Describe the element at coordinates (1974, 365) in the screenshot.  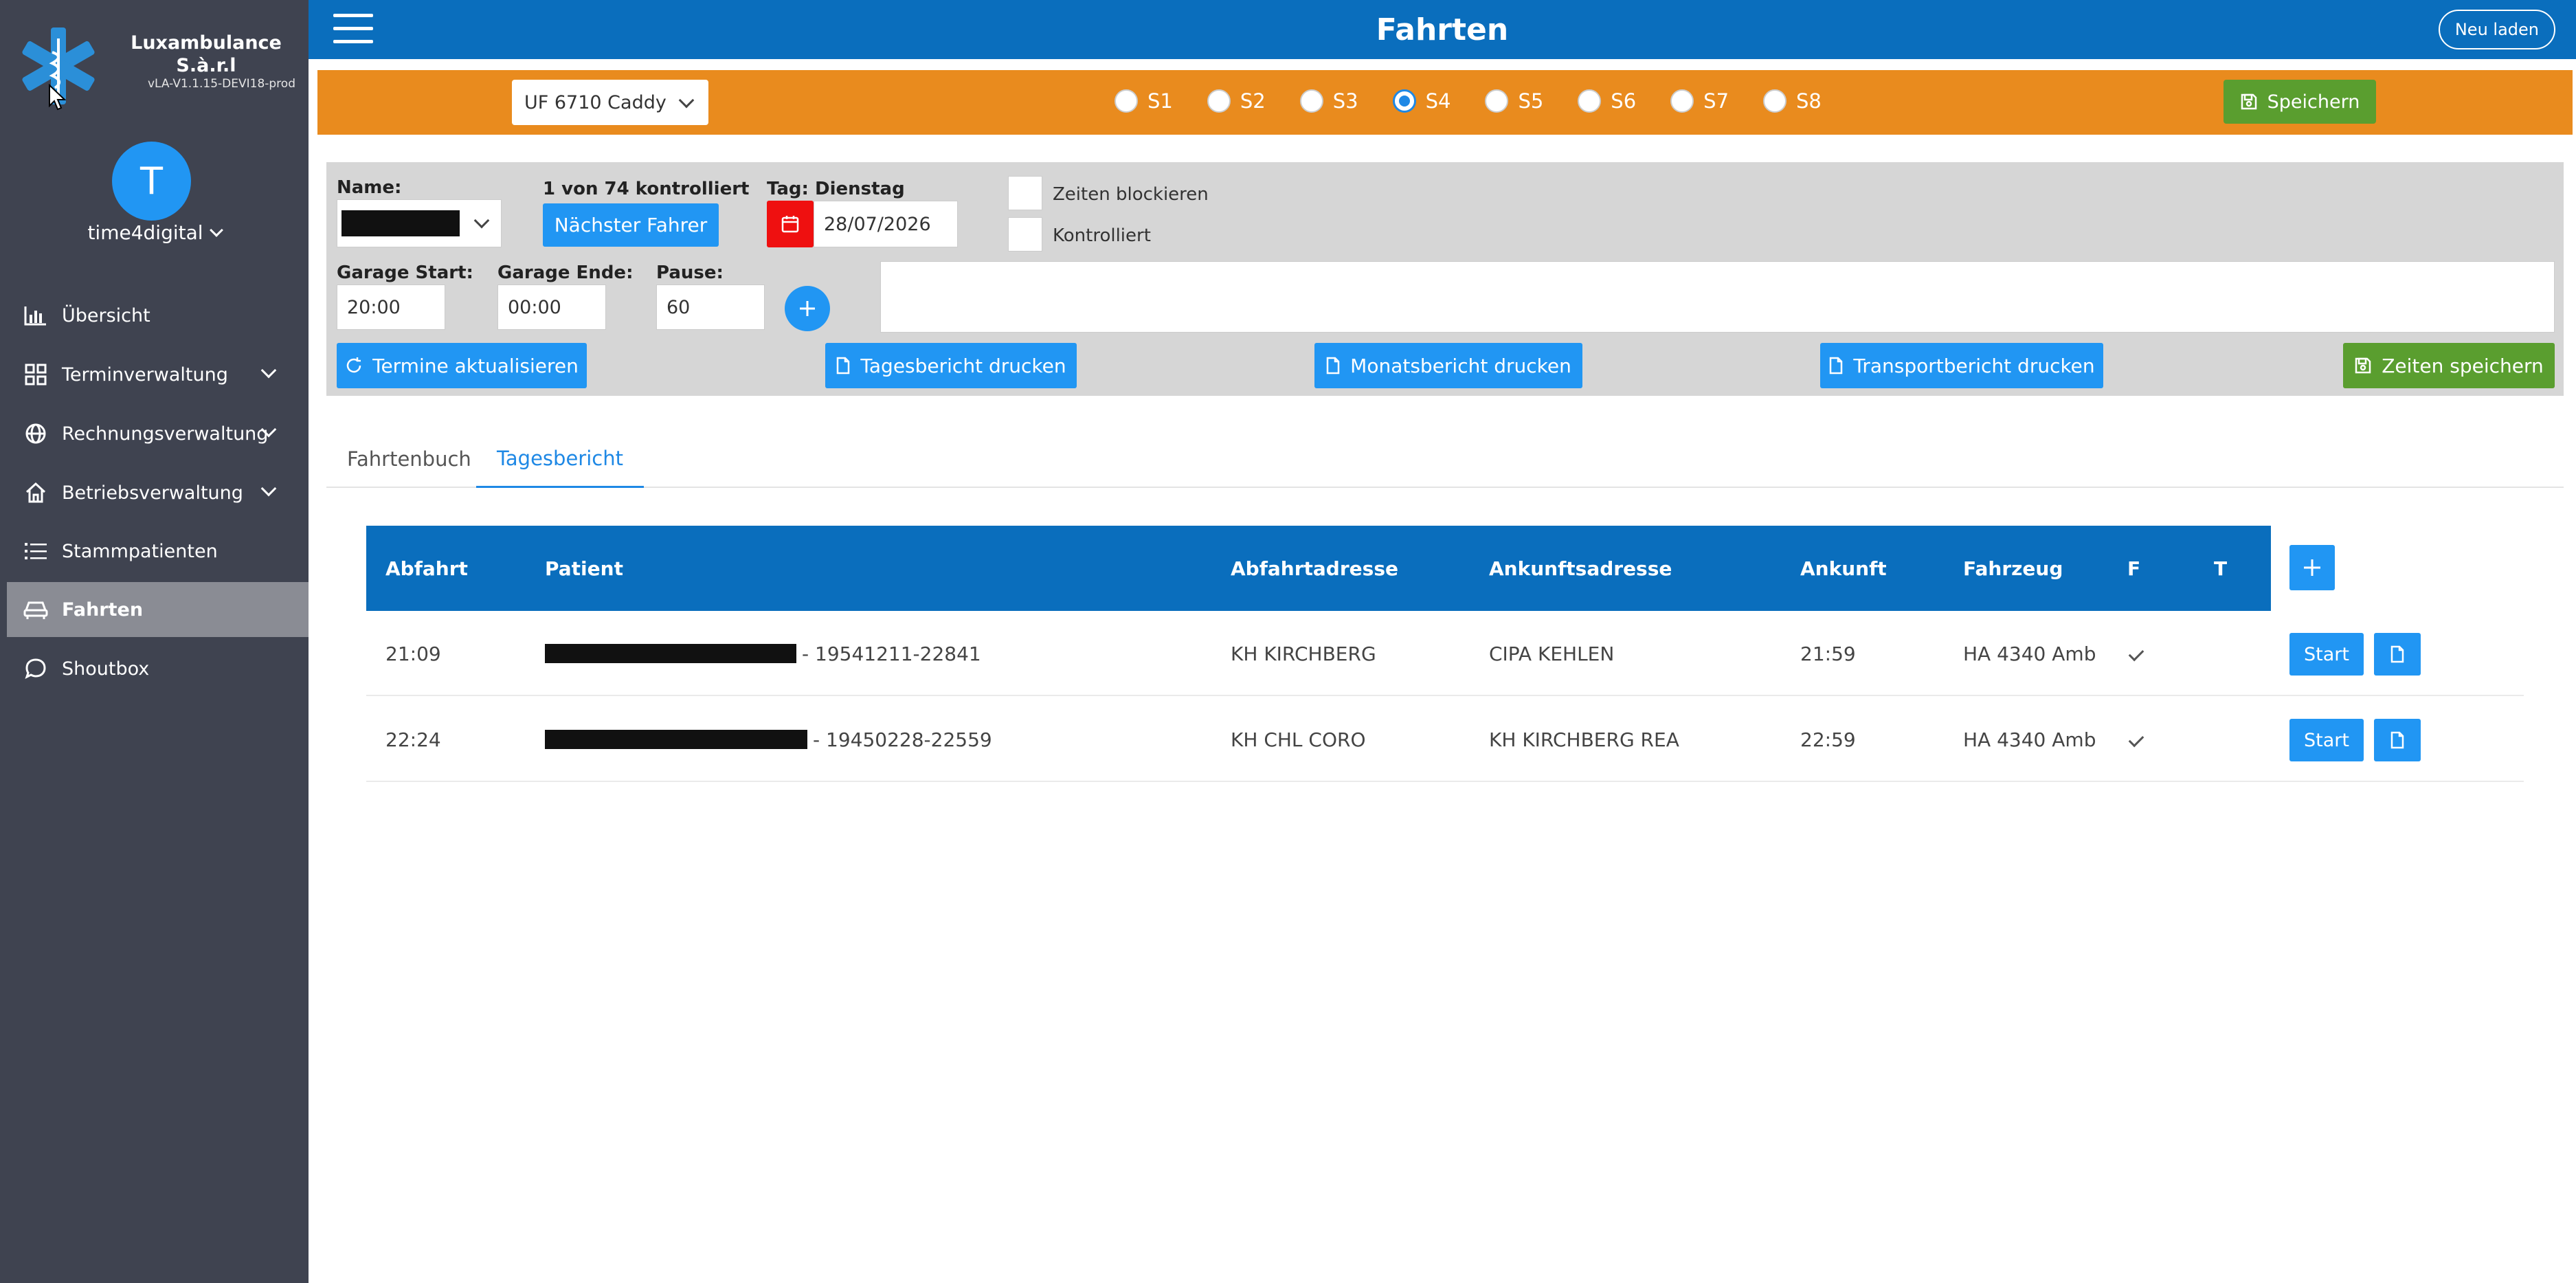
I see `button-label: Transportbericht drucken` at that location.